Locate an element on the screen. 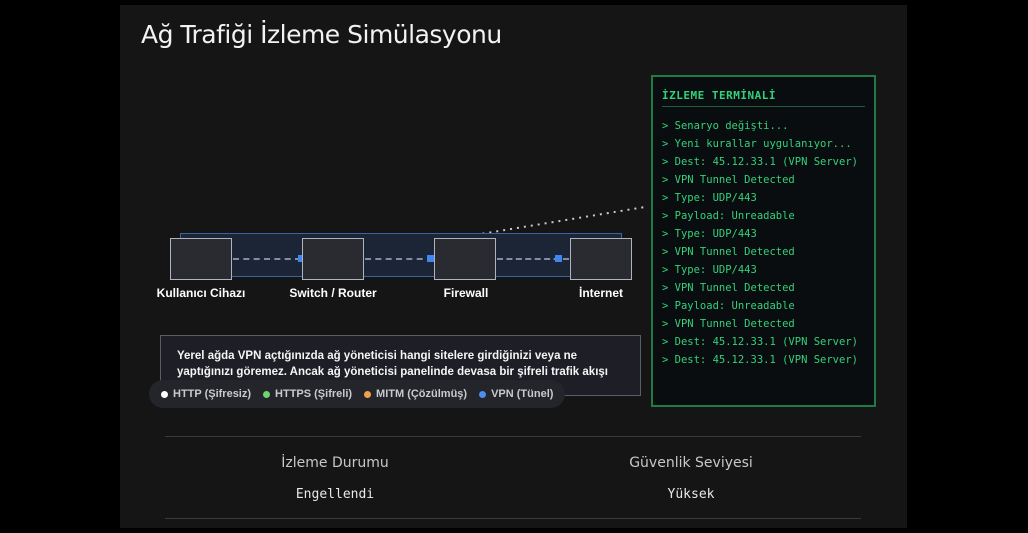 This screenshot has height=533, width=1028. device-label-user: Kullanıcı Cihazı is located at coordinates (201, 293).